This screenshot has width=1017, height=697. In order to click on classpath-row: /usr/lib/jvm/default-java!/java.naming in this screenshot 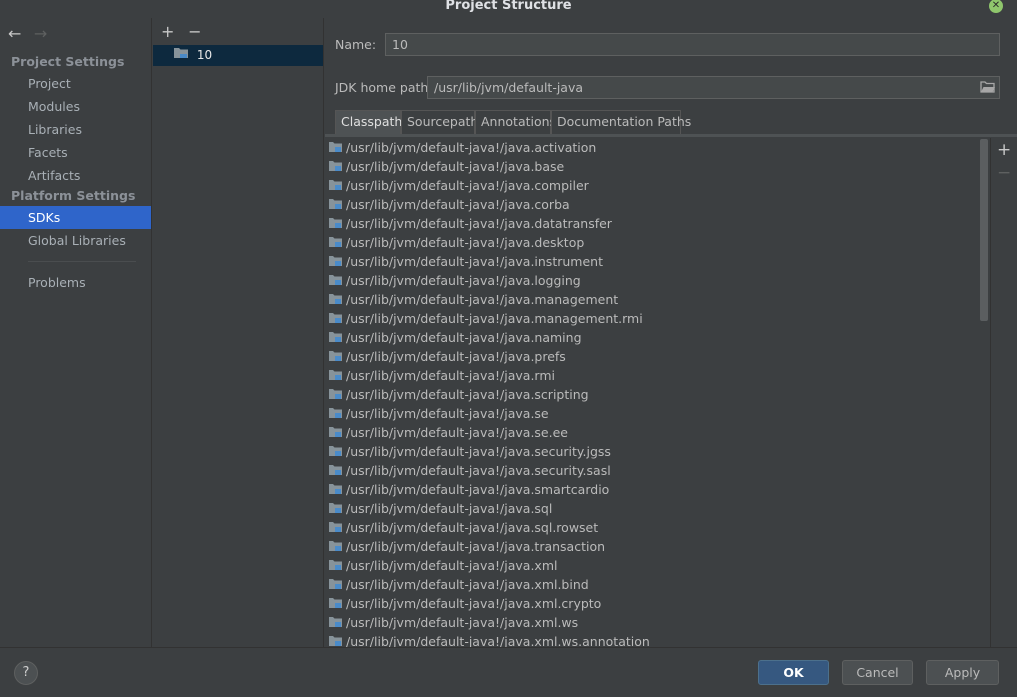, I will do `click(453, 337)`.